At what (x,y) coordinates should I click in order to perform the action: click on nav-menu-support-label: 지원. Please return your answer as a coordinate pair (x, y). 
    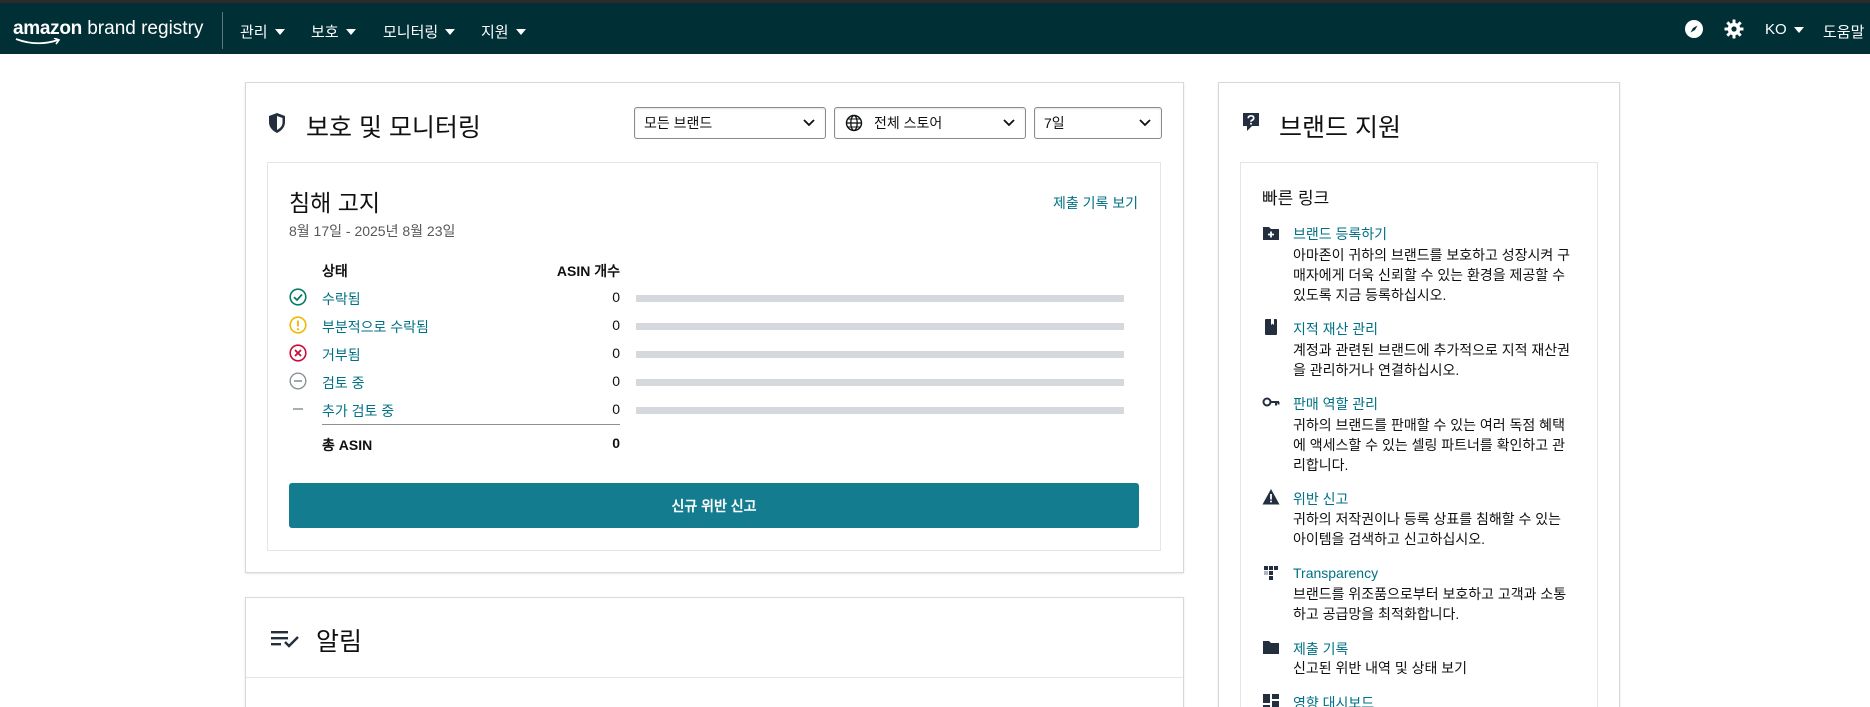
    Looking at the image, I should click on (495, 32).